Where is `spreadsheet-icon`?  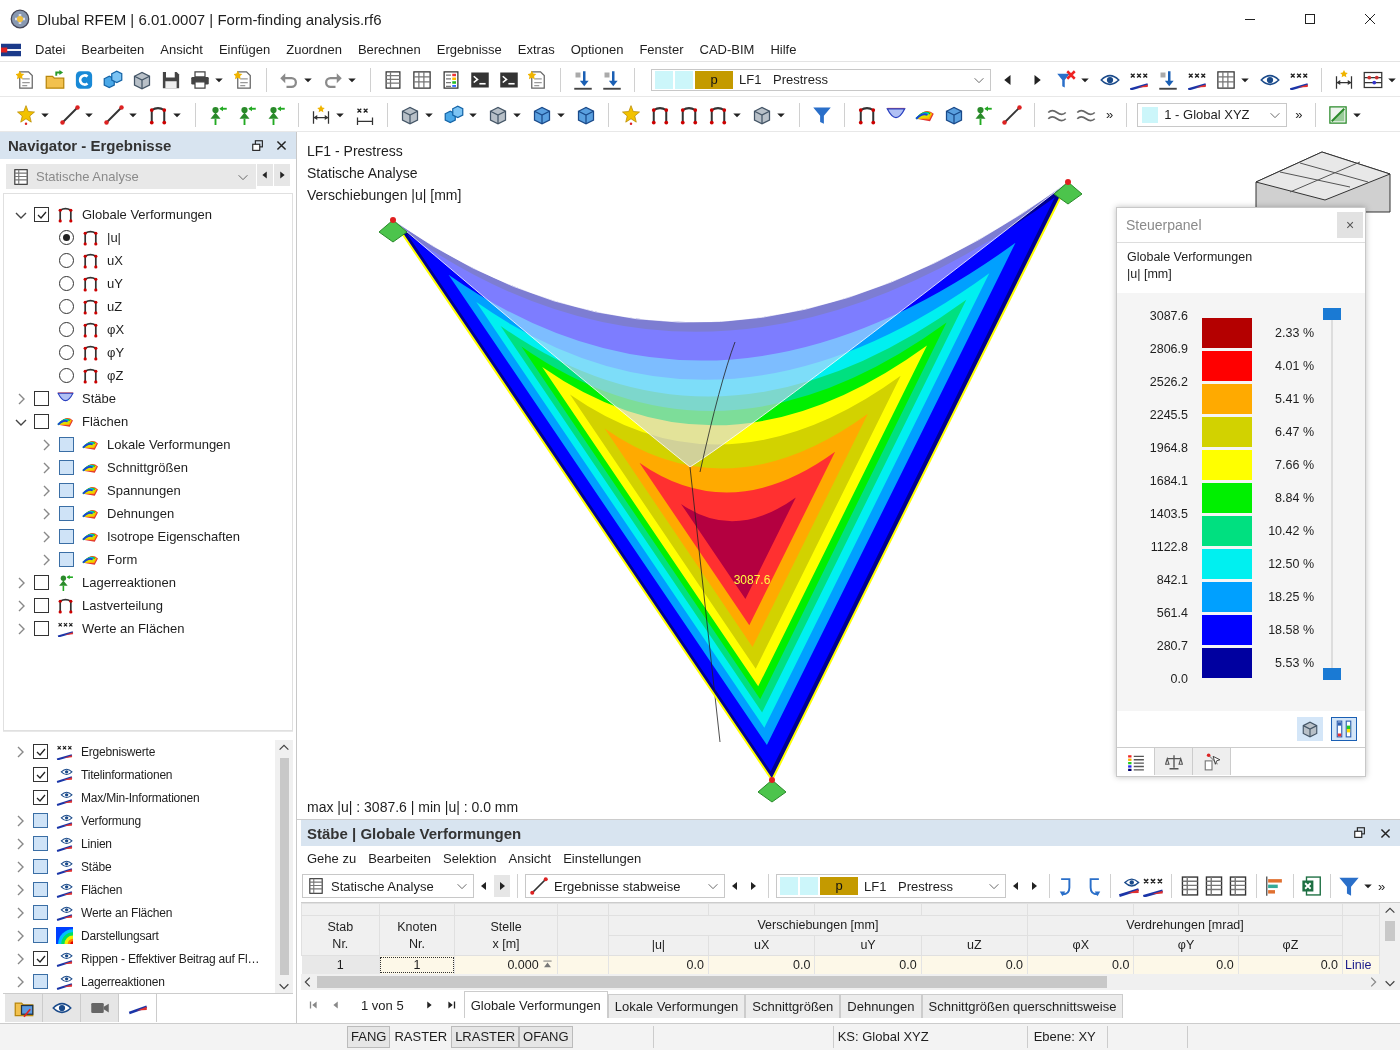 spreadsheet-icon is located at coordinates (1312, 886).